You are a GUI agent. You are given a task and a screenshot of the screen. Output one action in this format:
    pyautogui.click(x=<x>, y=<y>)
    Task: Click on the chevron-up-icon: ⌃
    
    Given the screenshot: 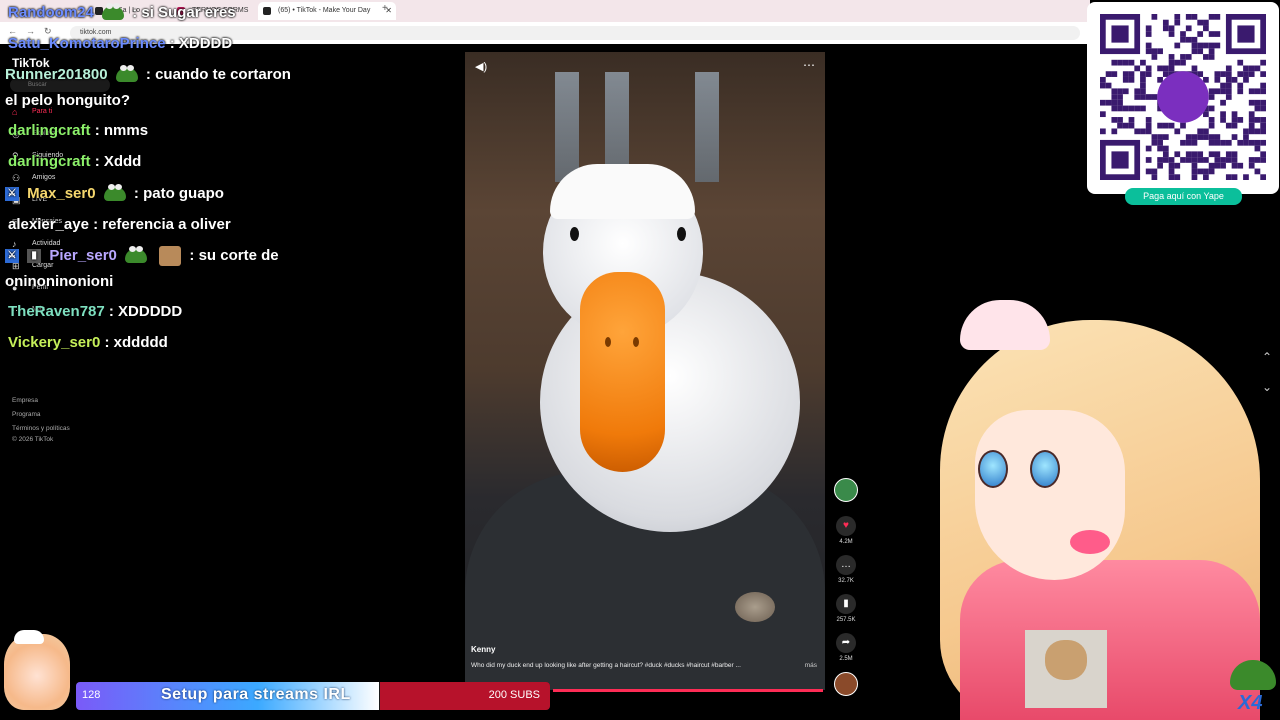 What is the action you would take?
    pyautogui.click(x=1267, y=357)
    